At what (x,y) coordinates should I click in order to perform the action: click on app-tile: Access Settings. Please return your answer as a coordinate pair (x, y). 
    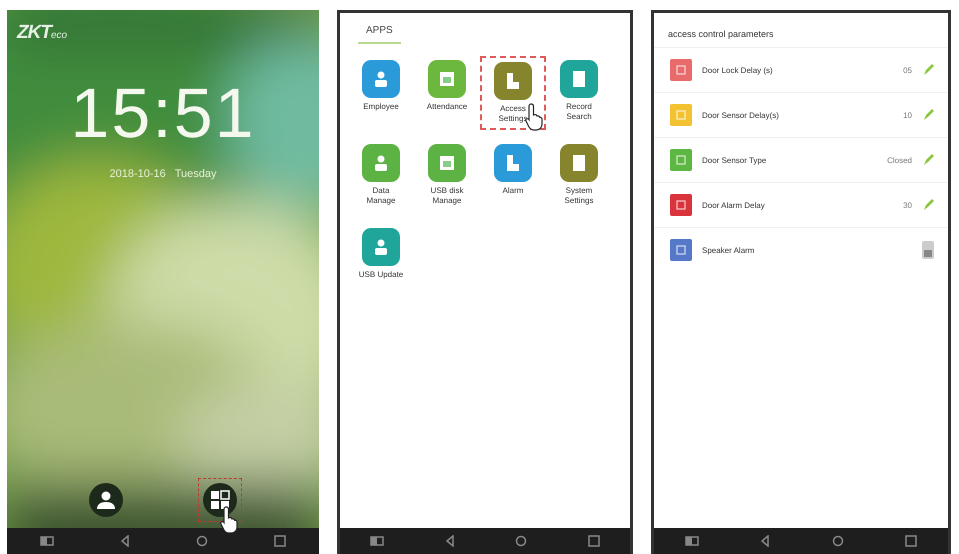
    Looking at the image, I should click on (513, 93).